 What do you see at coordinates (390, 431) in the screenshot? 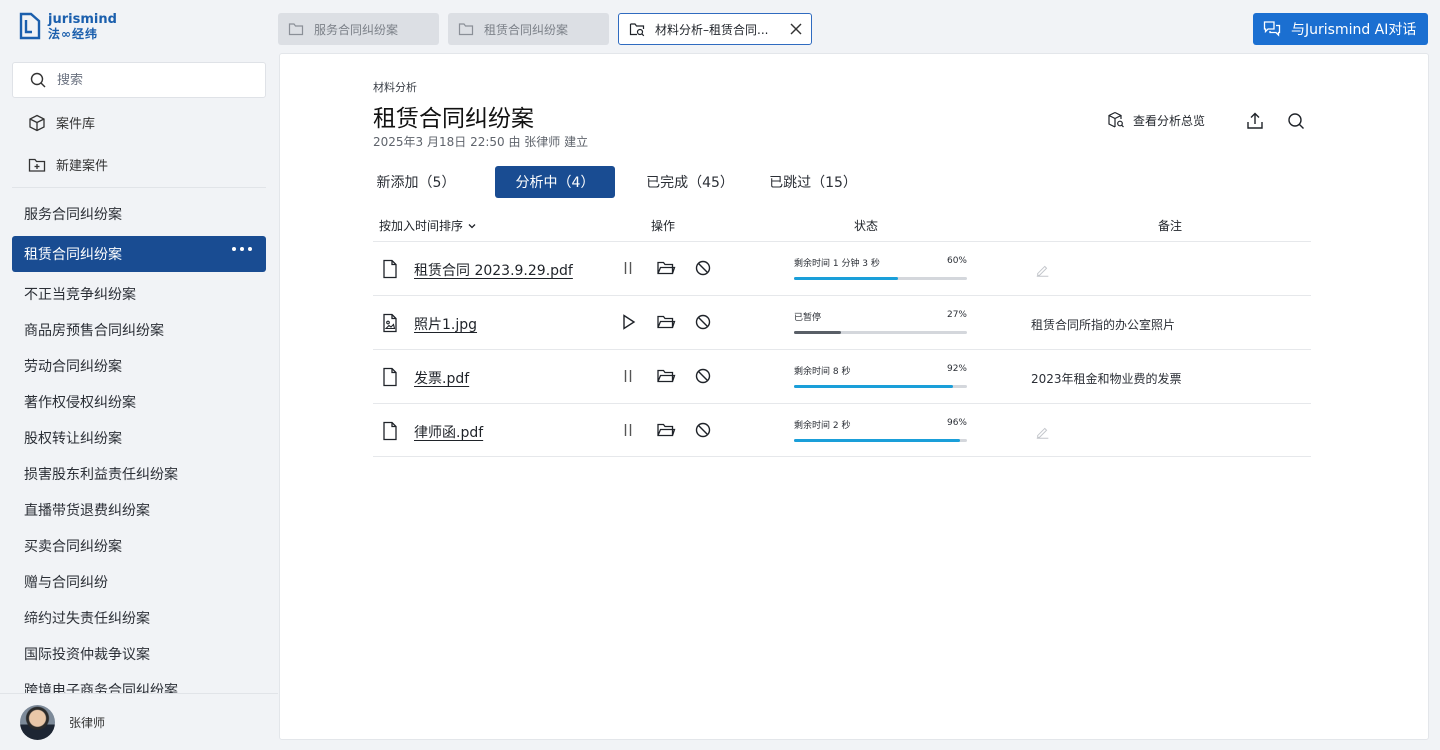
I see `file-icon` at bounding box center [390, 431].